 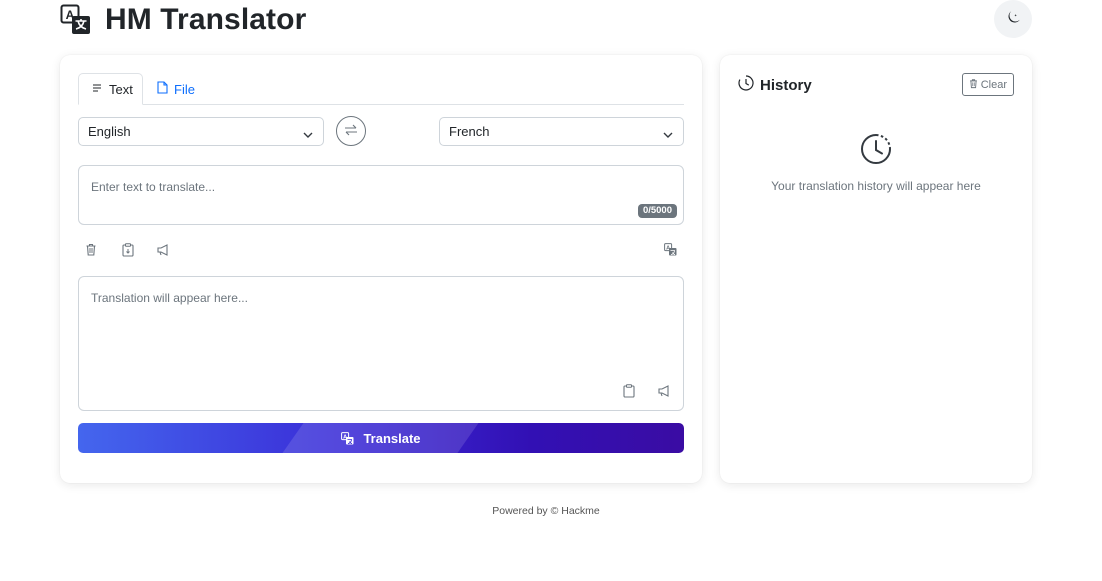 I want to click on app-header: A HM Translator, so click(x=546, y=20).